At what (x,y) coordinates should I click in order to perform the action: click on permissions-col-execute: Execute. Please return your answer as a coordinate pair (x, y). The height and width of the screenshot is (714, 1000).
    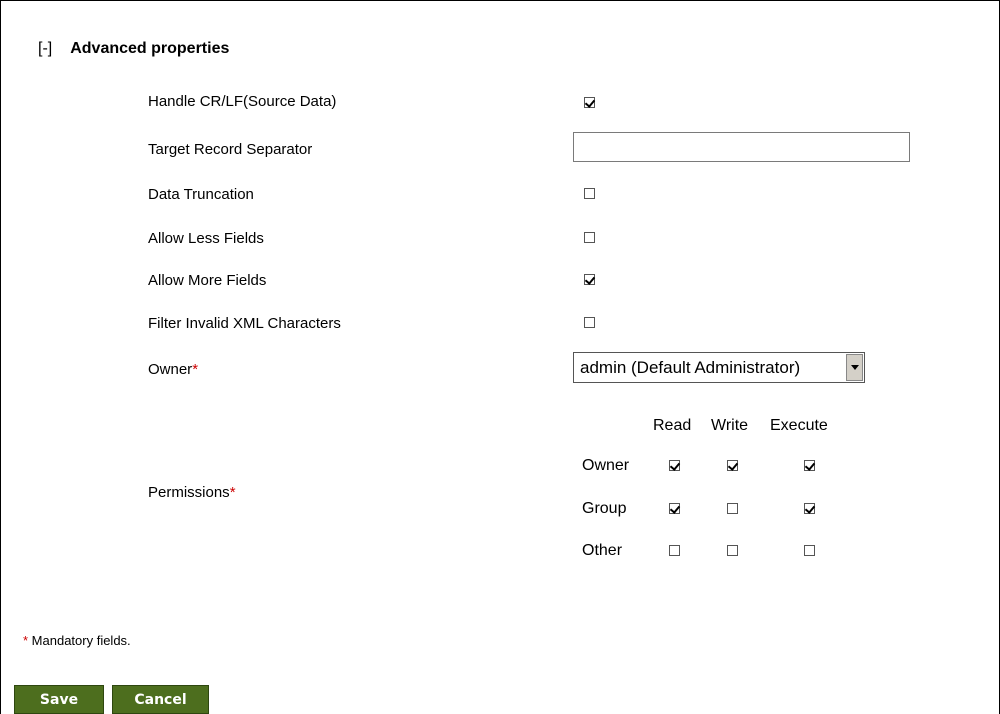
    Looking at the image, I should click on (799, 425).